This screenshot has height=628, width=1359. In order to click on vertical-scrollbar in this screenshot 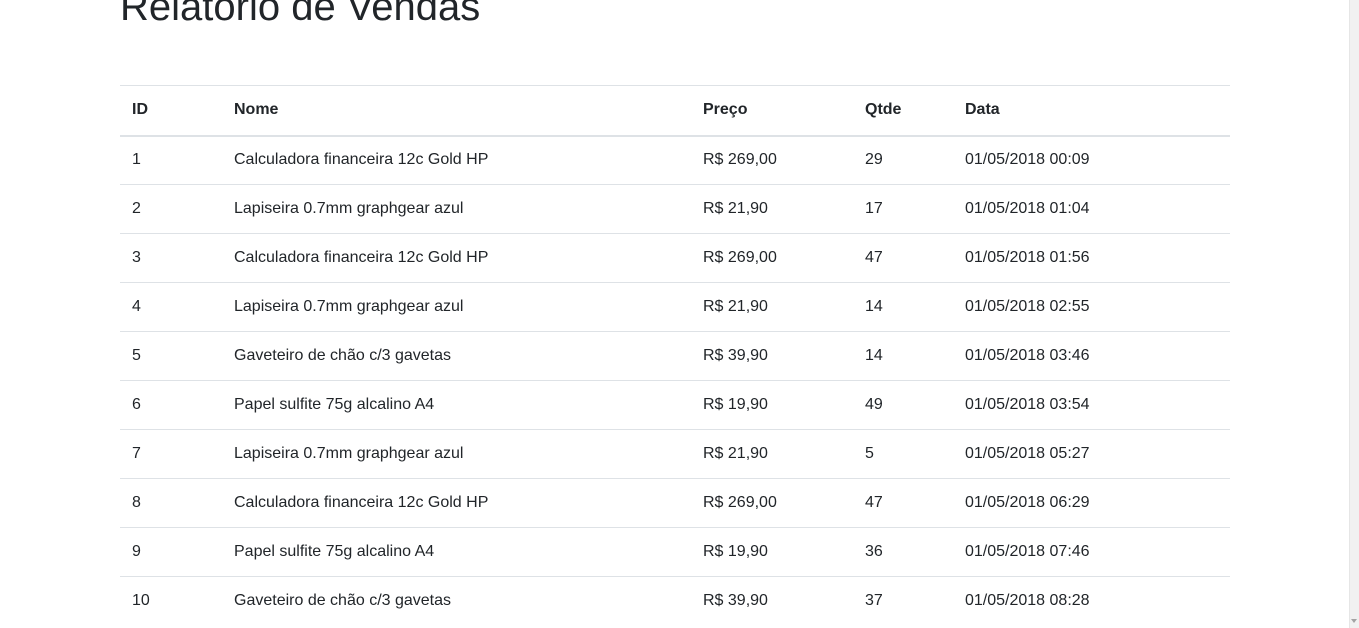, I will do `click(1354, 314)`.